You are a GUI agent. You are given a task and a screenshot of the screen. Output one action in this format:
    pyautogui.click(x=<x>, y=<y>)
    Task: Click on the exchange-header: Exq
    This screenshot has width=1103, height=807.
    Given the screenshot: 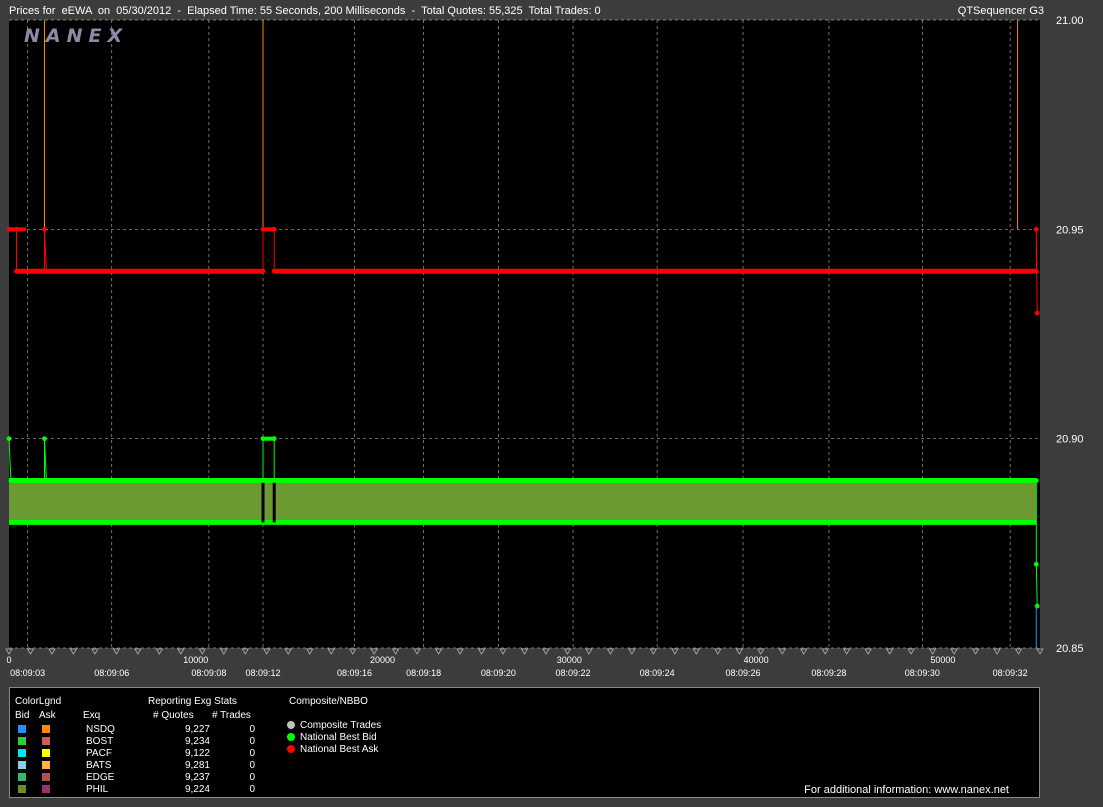 What is the action you would take?
    pyautogui.click(x=92, y=715)
    